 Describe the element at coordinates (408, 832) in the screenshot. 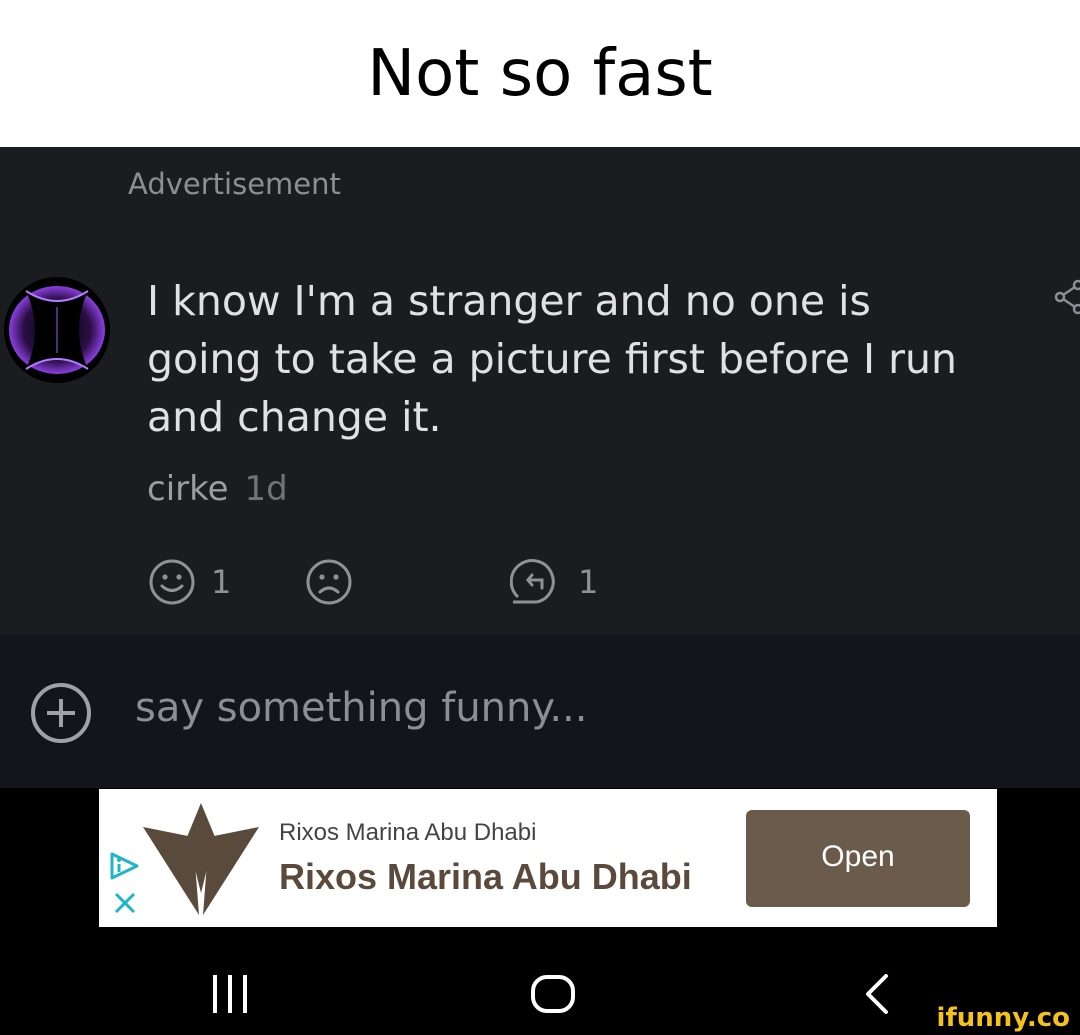

I see `ad-advertiser: Rixos Marina Abu Dhabi` at that location.